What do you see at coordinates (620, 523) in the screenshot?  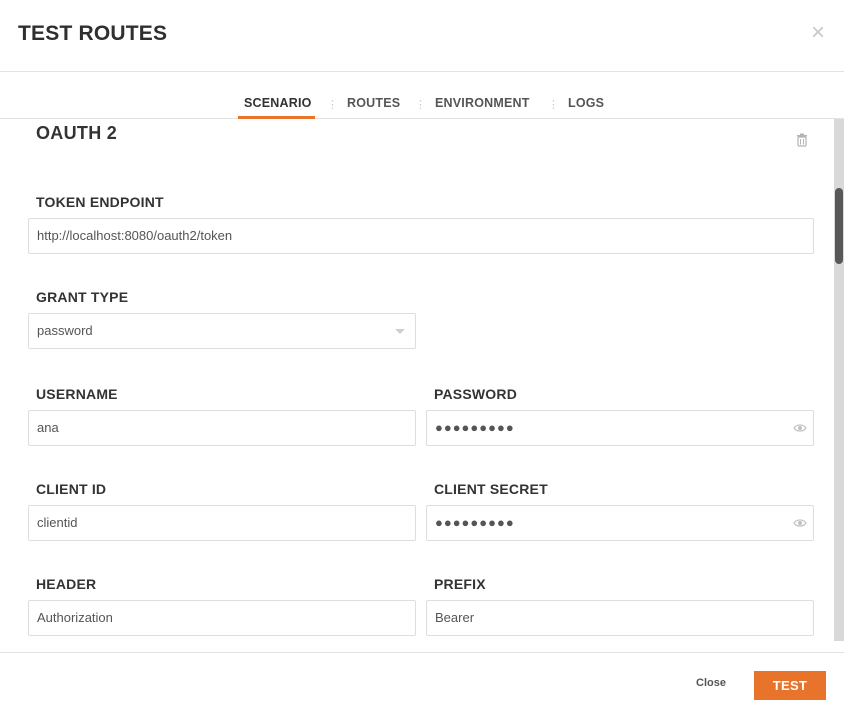 I see `client-secret-input: ●●●●●●●●●` at bounding box center [620, 523].